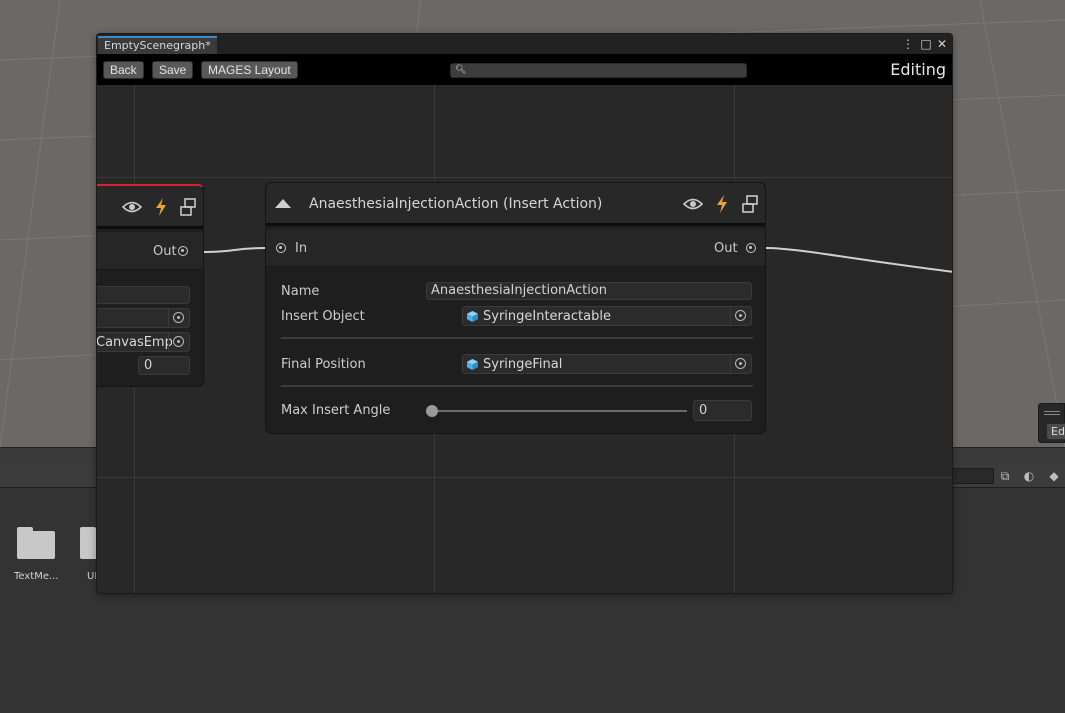 This screenshot has width=1065, height=713. I want to click on wire-main-to-next, so click(858, 260).